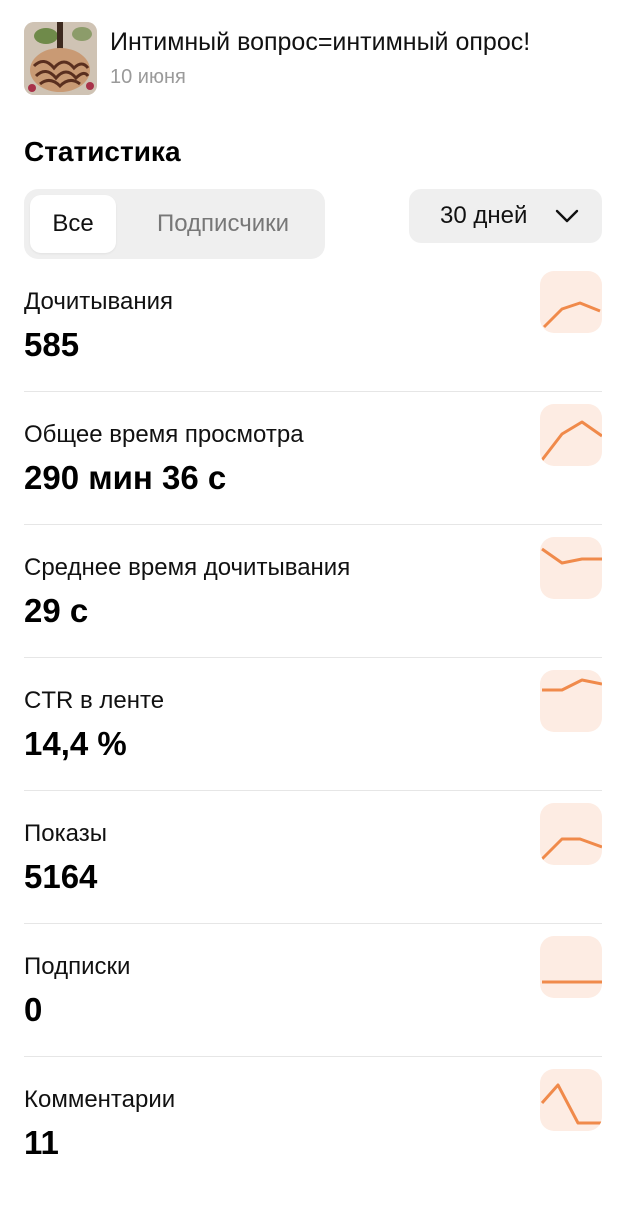  I want to click on metric-row-avg-read-time: Среднее время дочитывания 29 с, so click(313, 611).